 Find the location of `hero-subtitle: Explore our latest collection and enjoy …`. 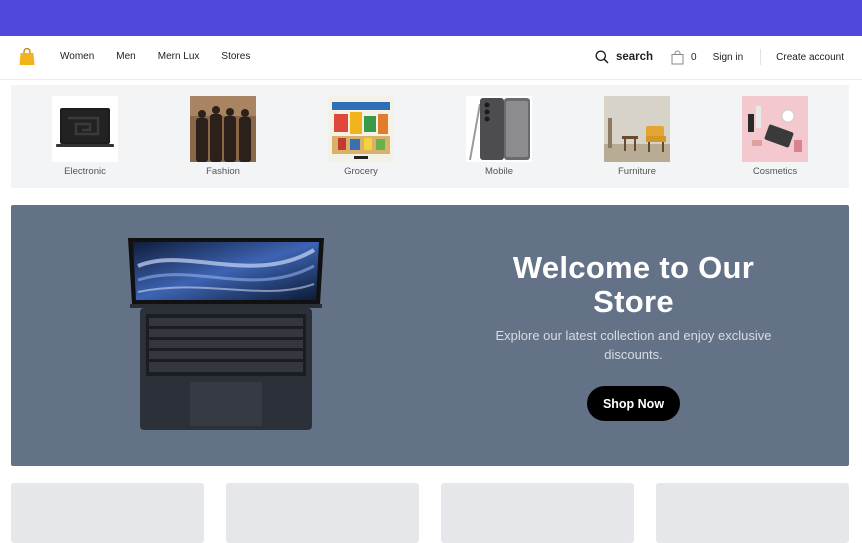

hero-subtitle: Explore our latest collection and enjoy … is located at coordinates (633, 345).